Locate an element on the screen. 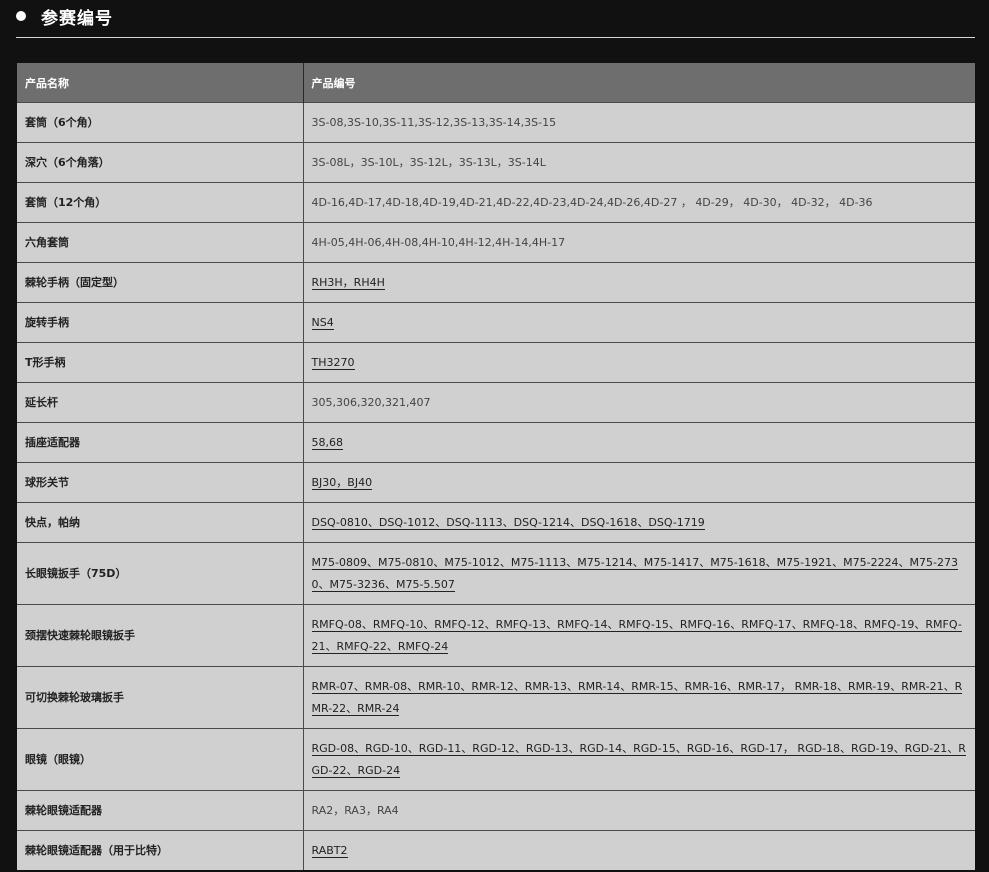 Image resolution: width=989 pixels, height=872 pixels. product-code-text: RA2，RA3，RA4 is located at coordinates (355, 810).